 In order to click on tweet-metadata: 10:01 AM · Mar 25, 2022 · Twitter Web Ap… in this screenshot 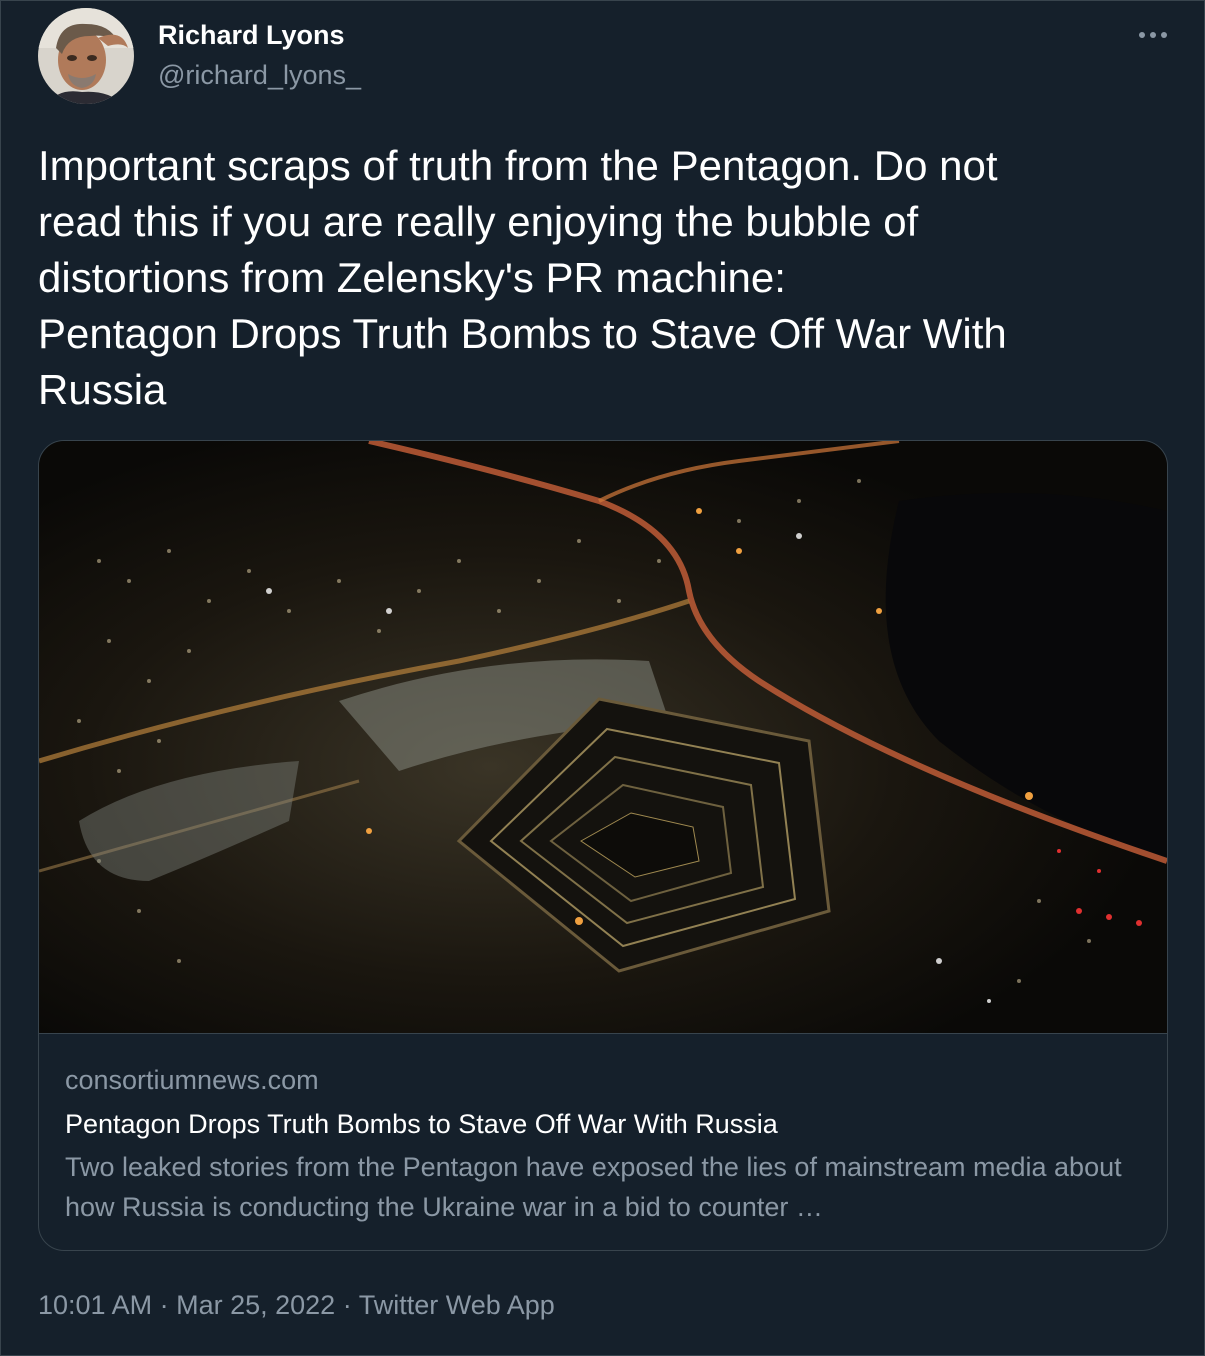, I will do `click(296, 1305)`.